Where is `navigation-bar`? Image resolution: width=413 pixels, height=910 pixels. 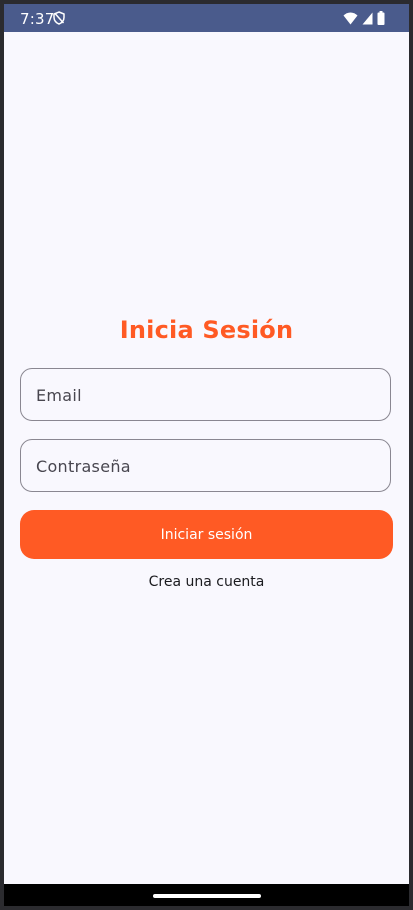 navigation-bar is located at coordinates (206, 895).